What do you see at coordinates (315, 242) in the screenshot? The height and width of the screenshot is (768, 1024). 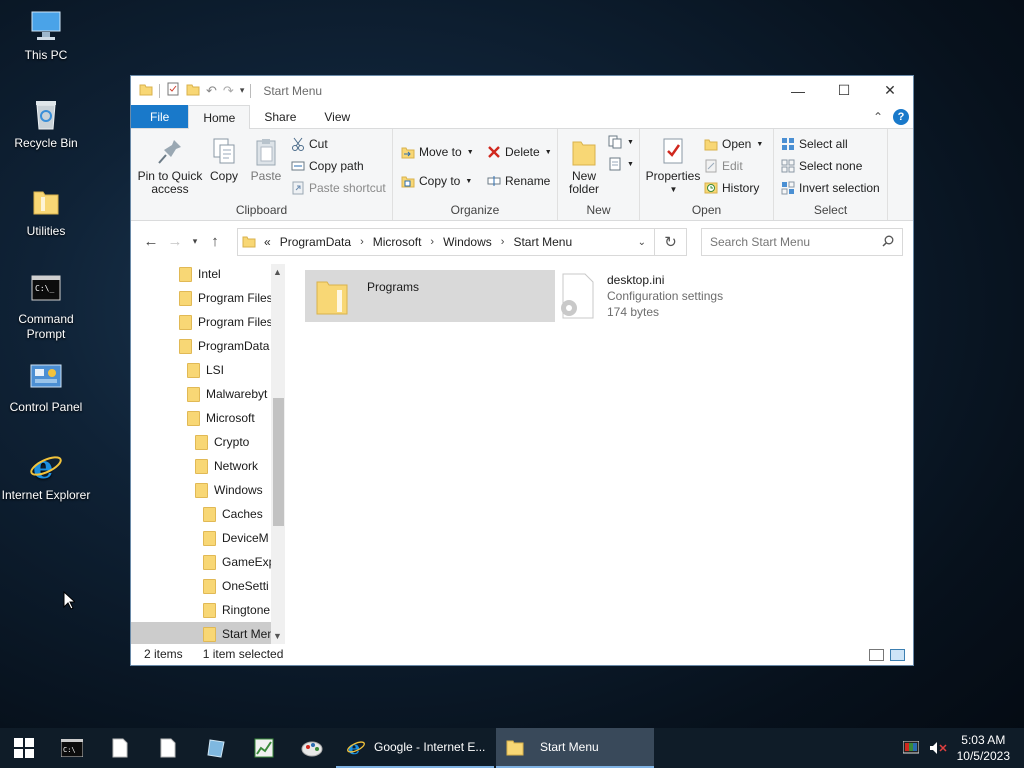 I see `breadcrumb-item: ProgramData` at bounding box center [315, 242].